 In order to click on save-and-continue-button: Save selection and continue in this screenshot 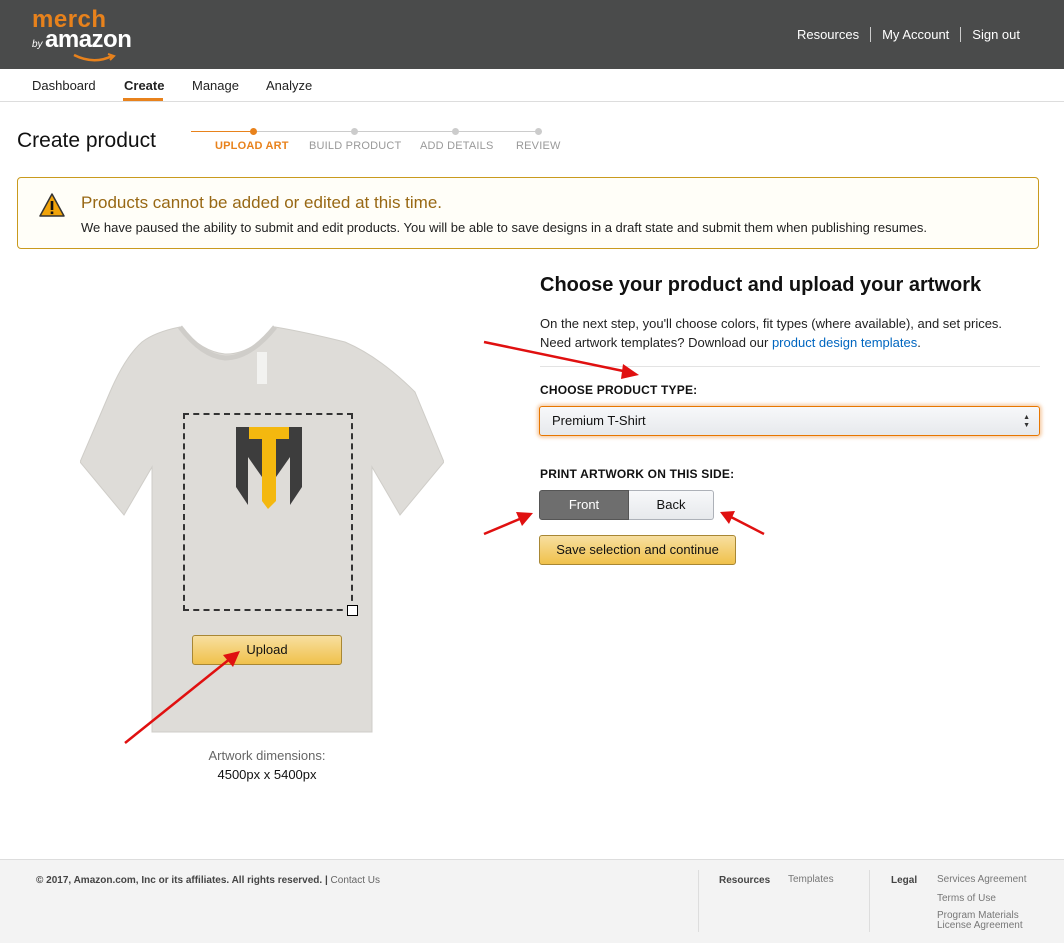, I will do `click(637, 550)`.